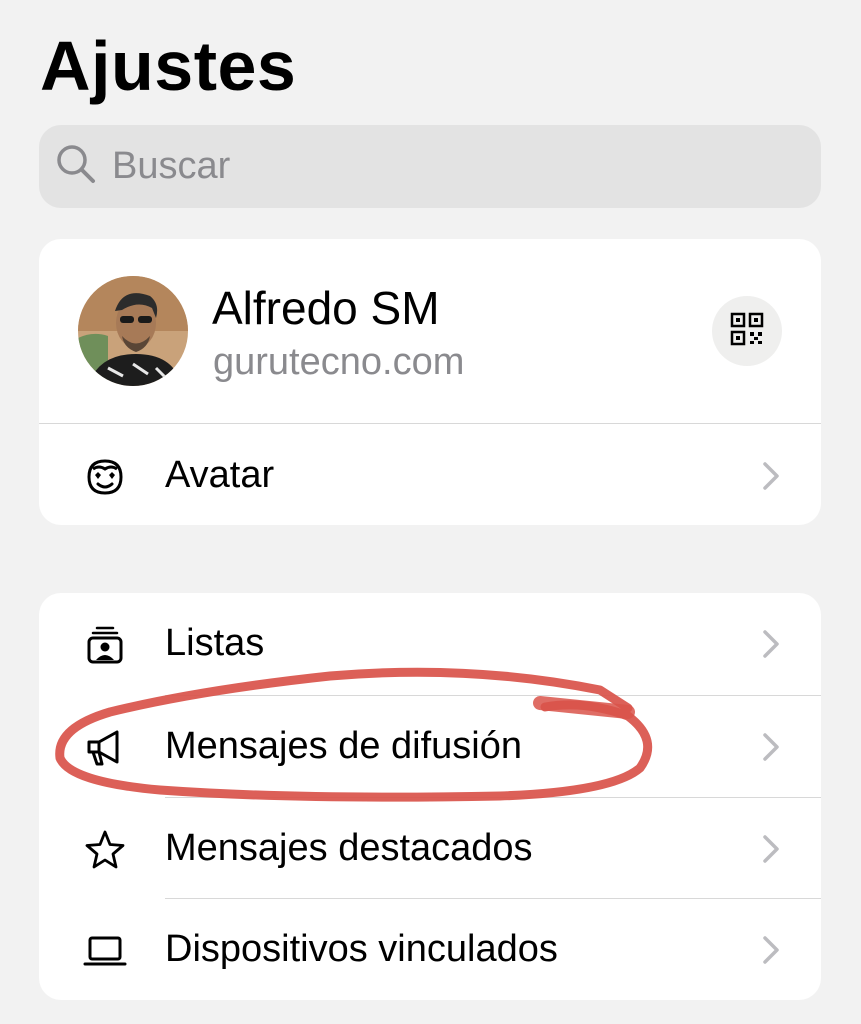 The image size is (861, 1024). Describe the element at coordinates (430, 643) in the screenshot. I see `settings-row-lists: Listas` at that location.